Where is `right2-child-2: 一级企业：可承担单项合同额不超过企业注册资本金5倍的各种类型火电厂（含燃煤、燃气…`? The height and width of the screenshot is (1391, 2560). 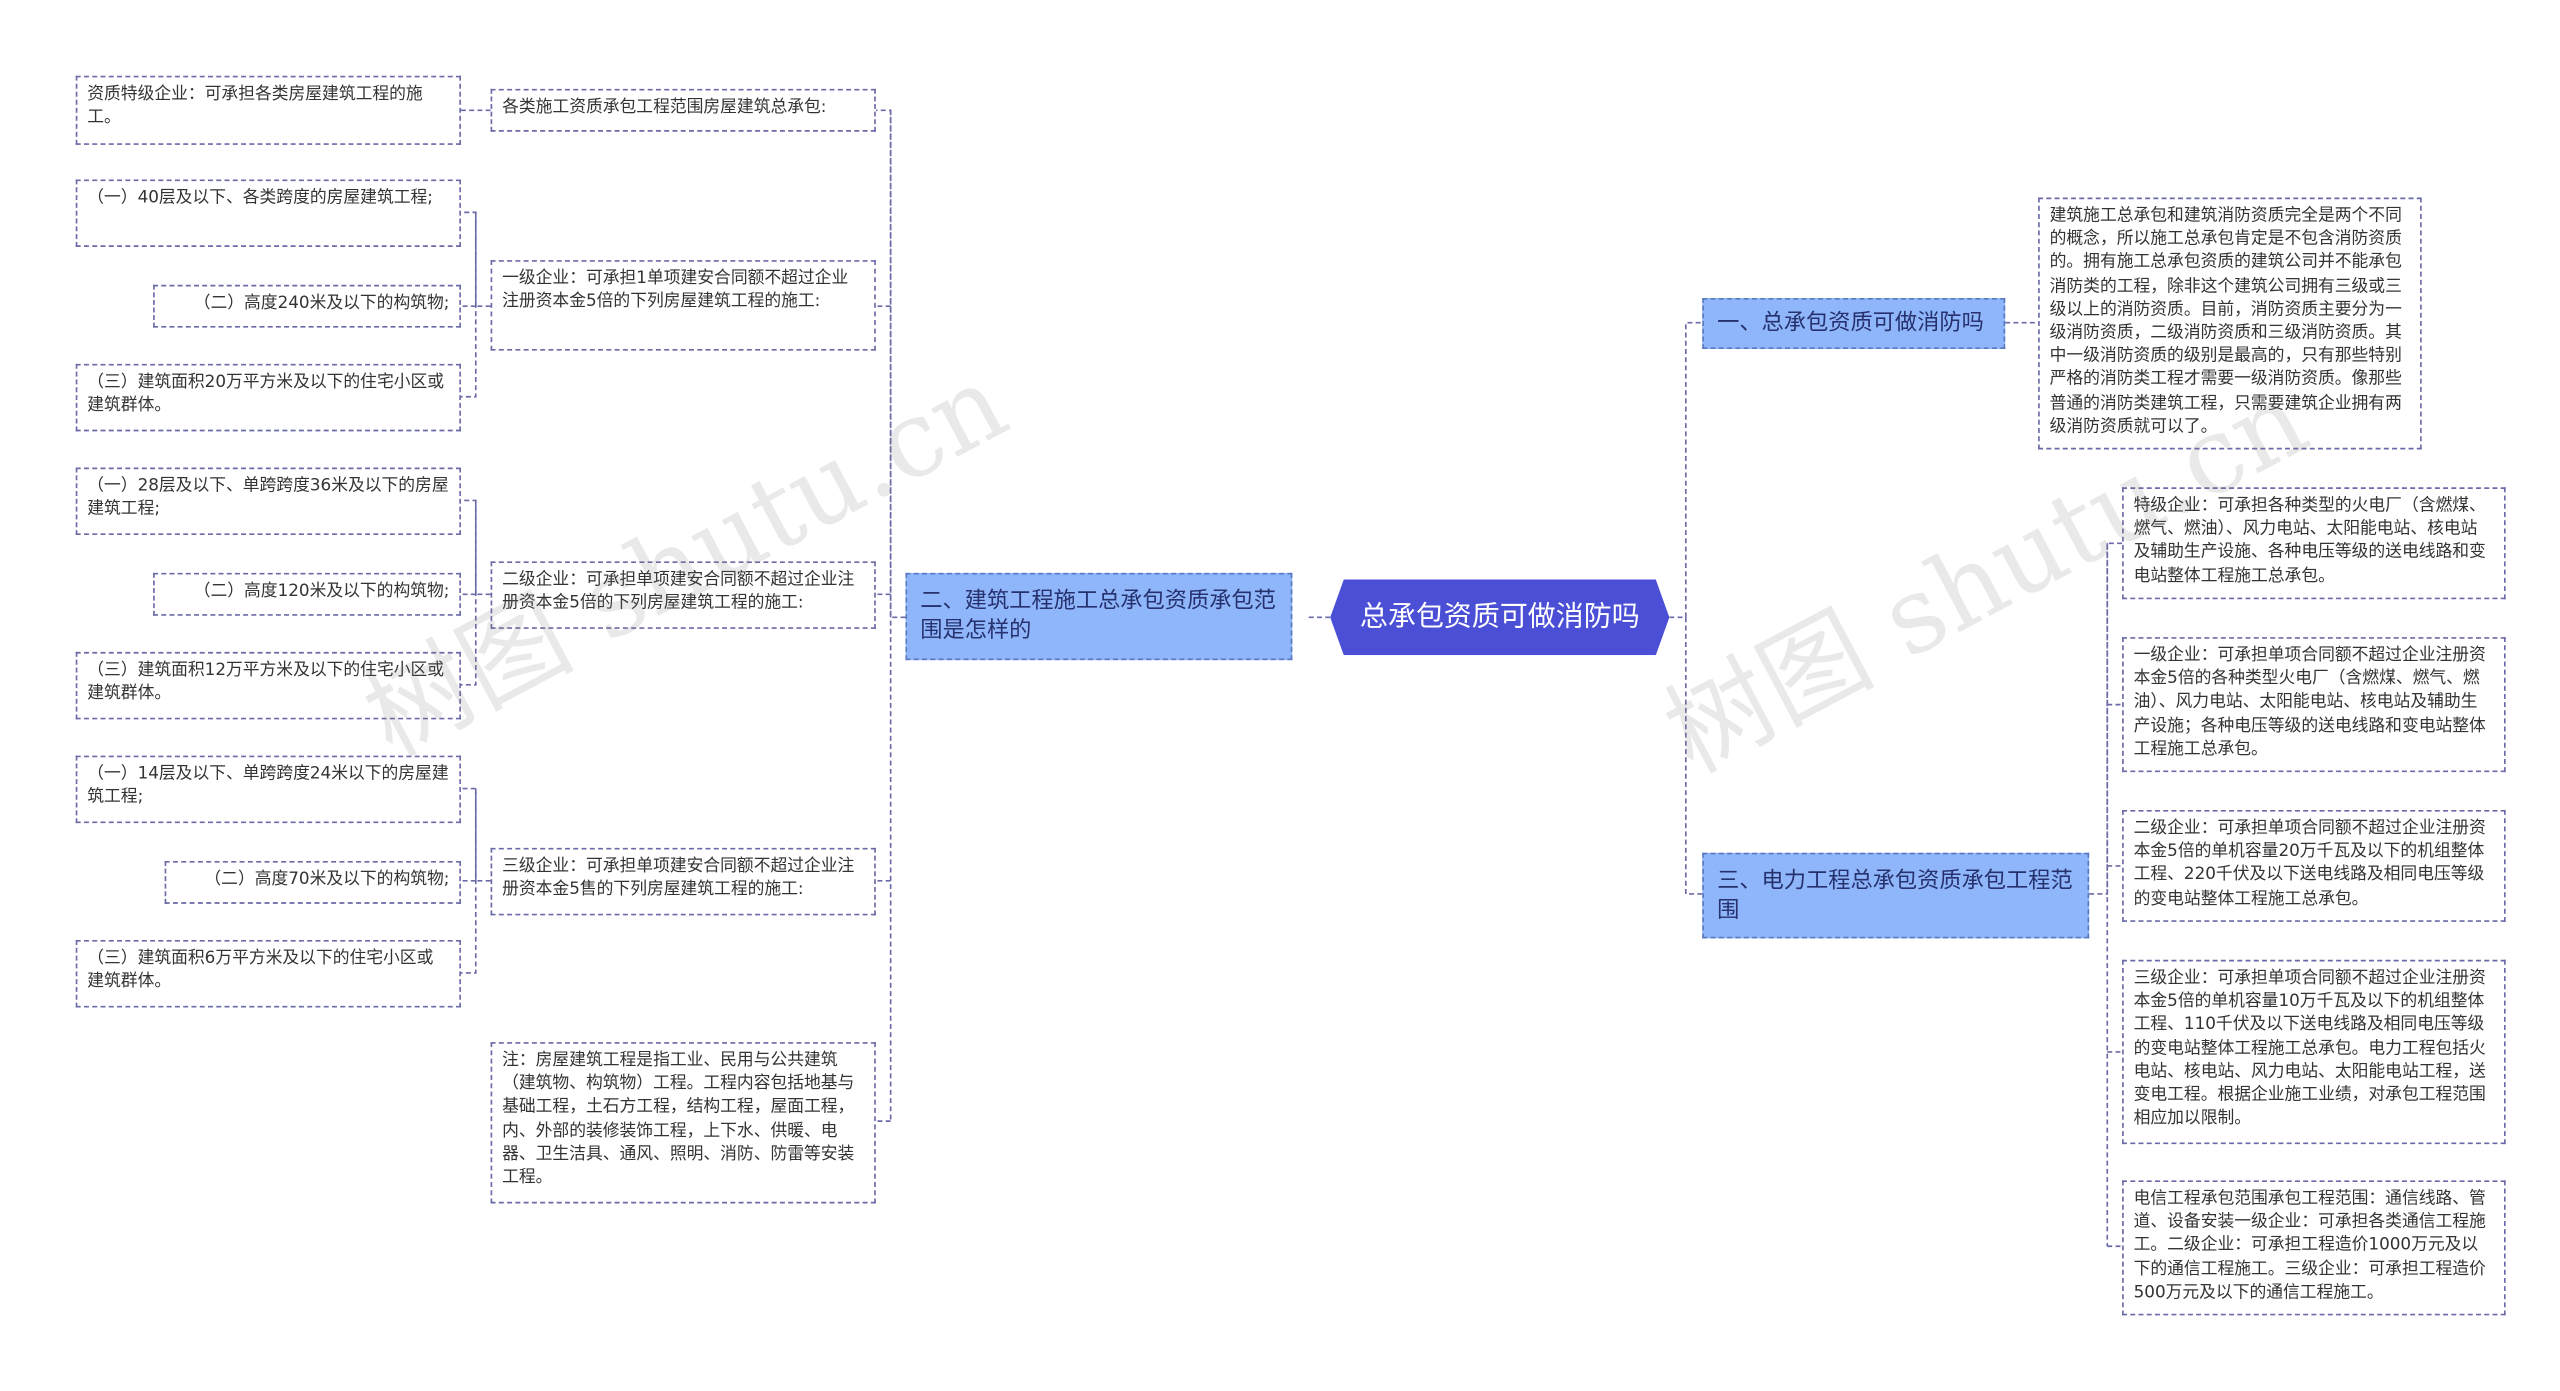
right2-child-2: 一级企业：可承担单项合同额不超过企业注册资本金5倍的各种类型火电厂（含燃煤、燃气… is located at coordinates (2314, 705).